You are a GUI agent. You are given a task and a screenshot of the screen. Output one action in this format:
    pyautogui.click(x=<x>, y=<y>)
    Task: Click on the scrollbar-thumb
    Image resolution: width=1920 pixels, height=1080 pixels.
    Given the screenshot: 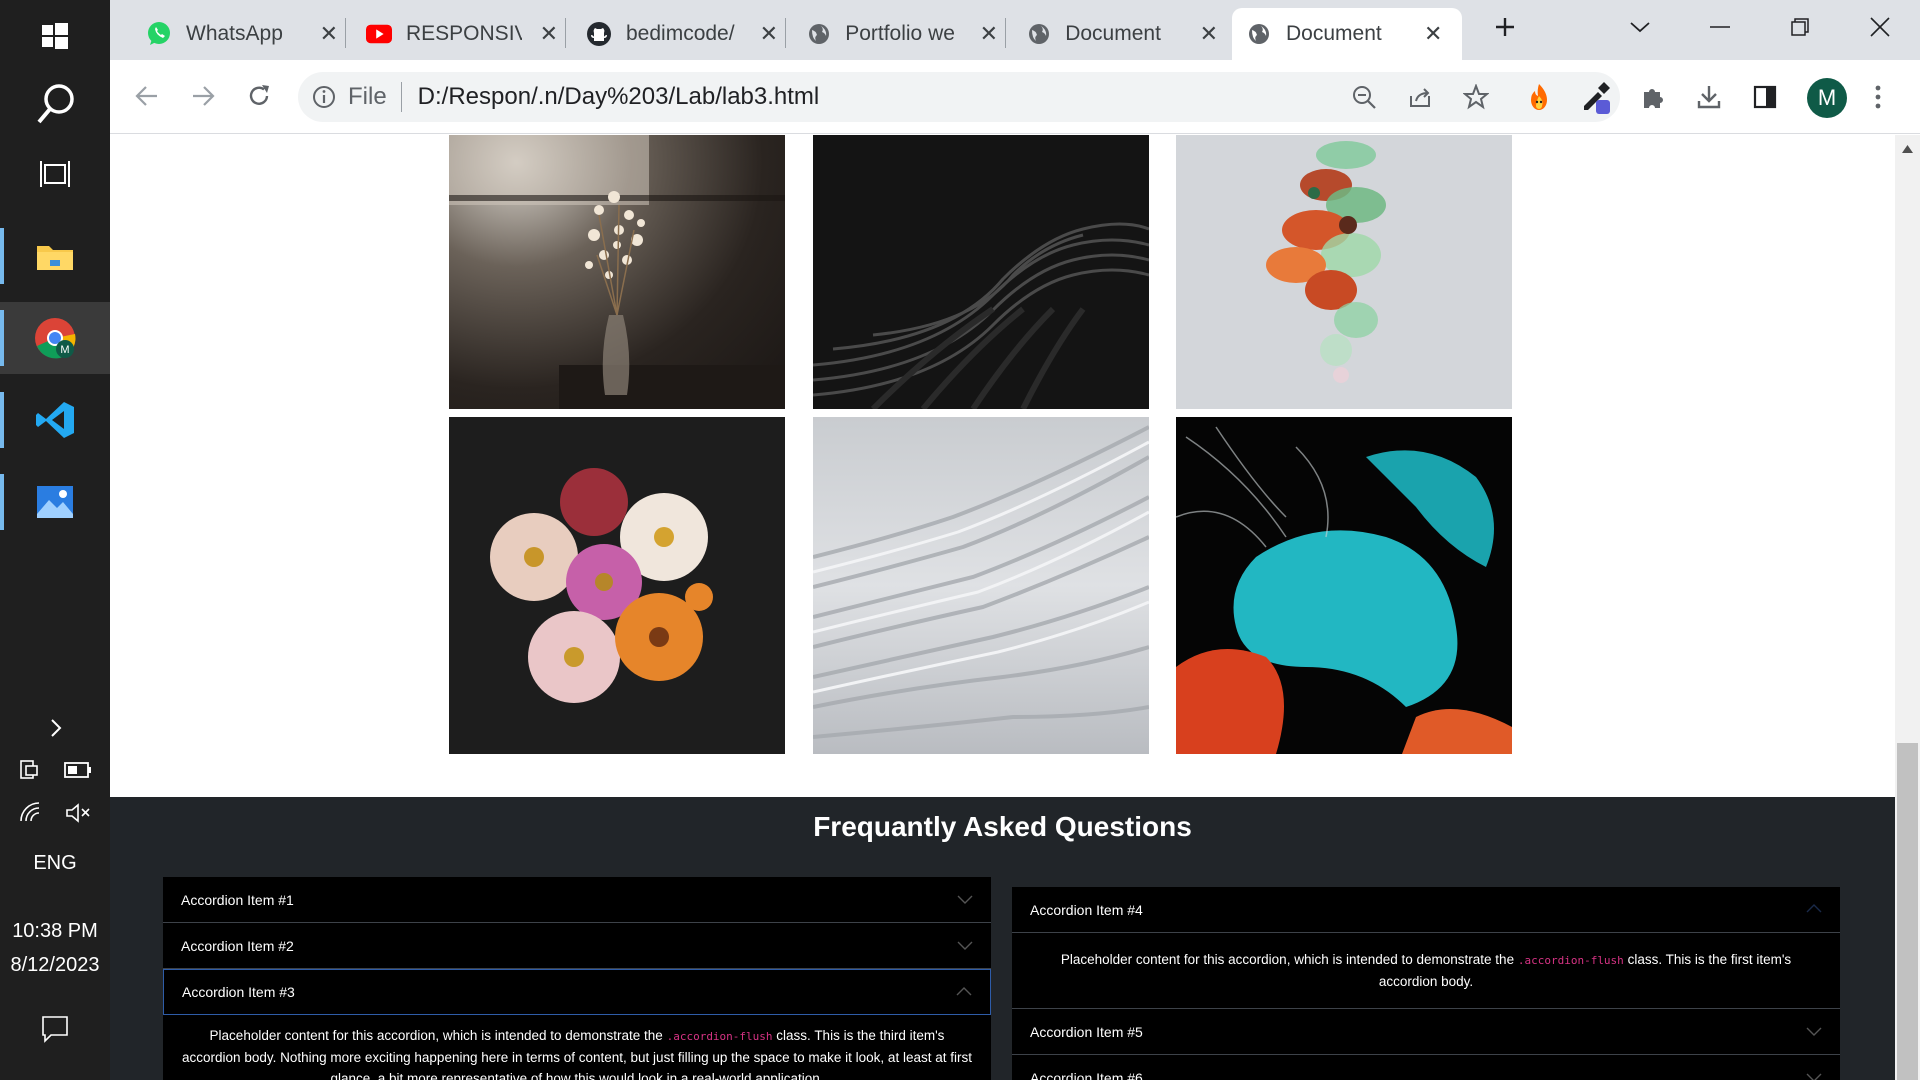 What is the action you would take?
    pyautogui.click(x=1907, y=911)
    